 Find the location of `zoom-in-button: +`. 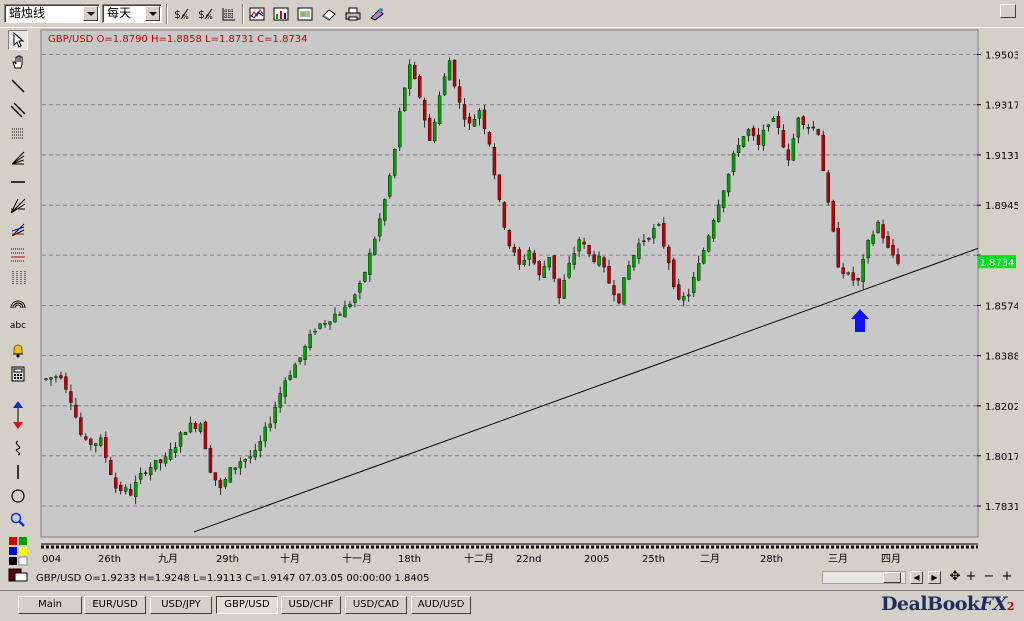

zoom-in-button: + is located at coordinates (971, 577).